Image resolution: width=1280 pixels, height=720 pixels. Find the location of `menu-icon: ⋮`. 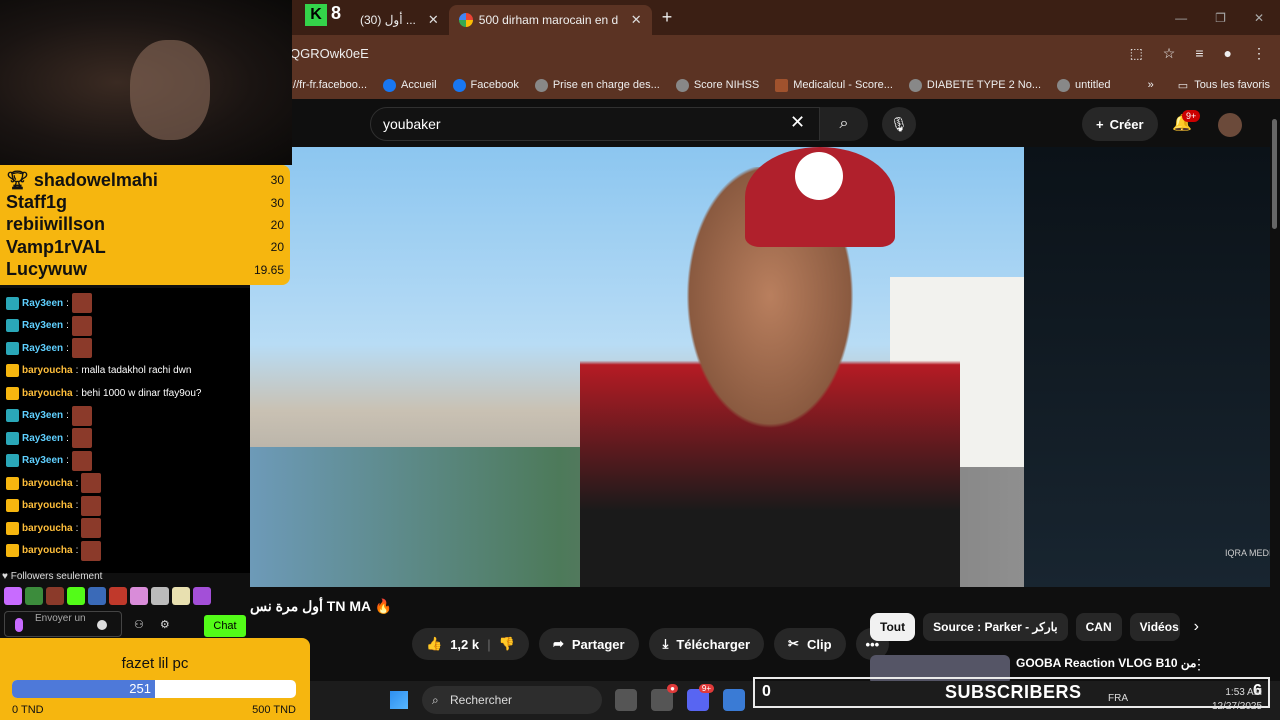

menu-icon: ⋮ is located at coordinates (1259, 53).